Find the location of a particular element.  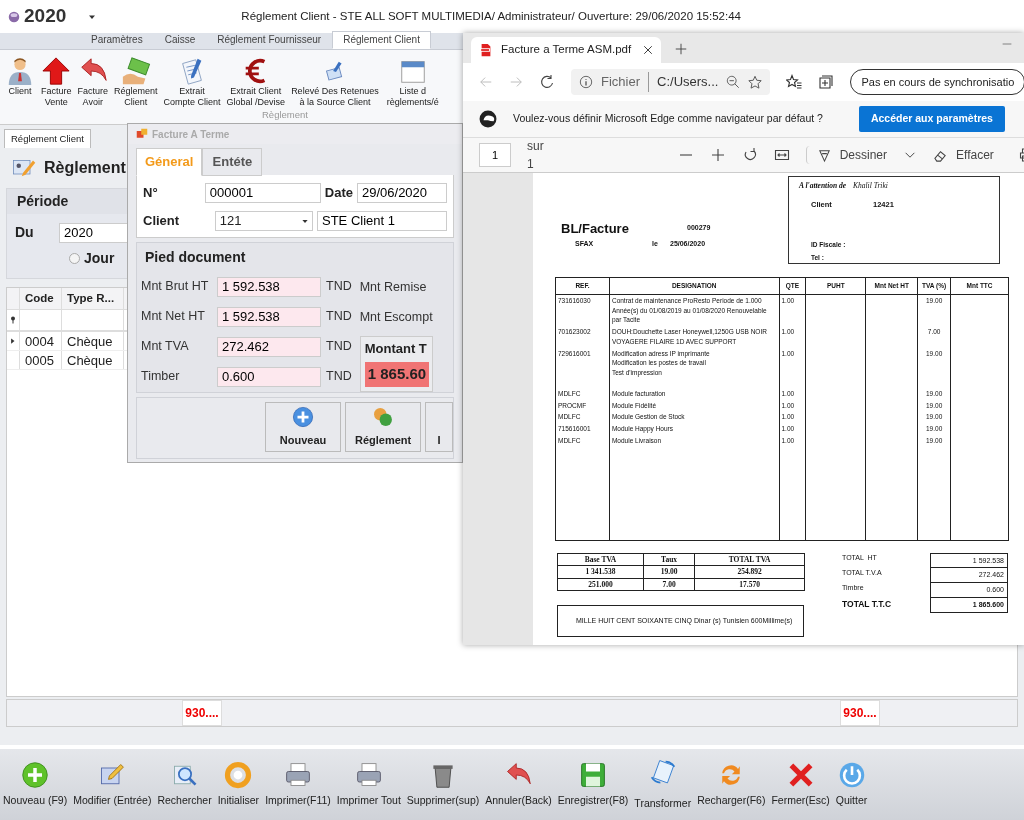

text-field: 29/06/2020 is located at coordinates (402, 192).